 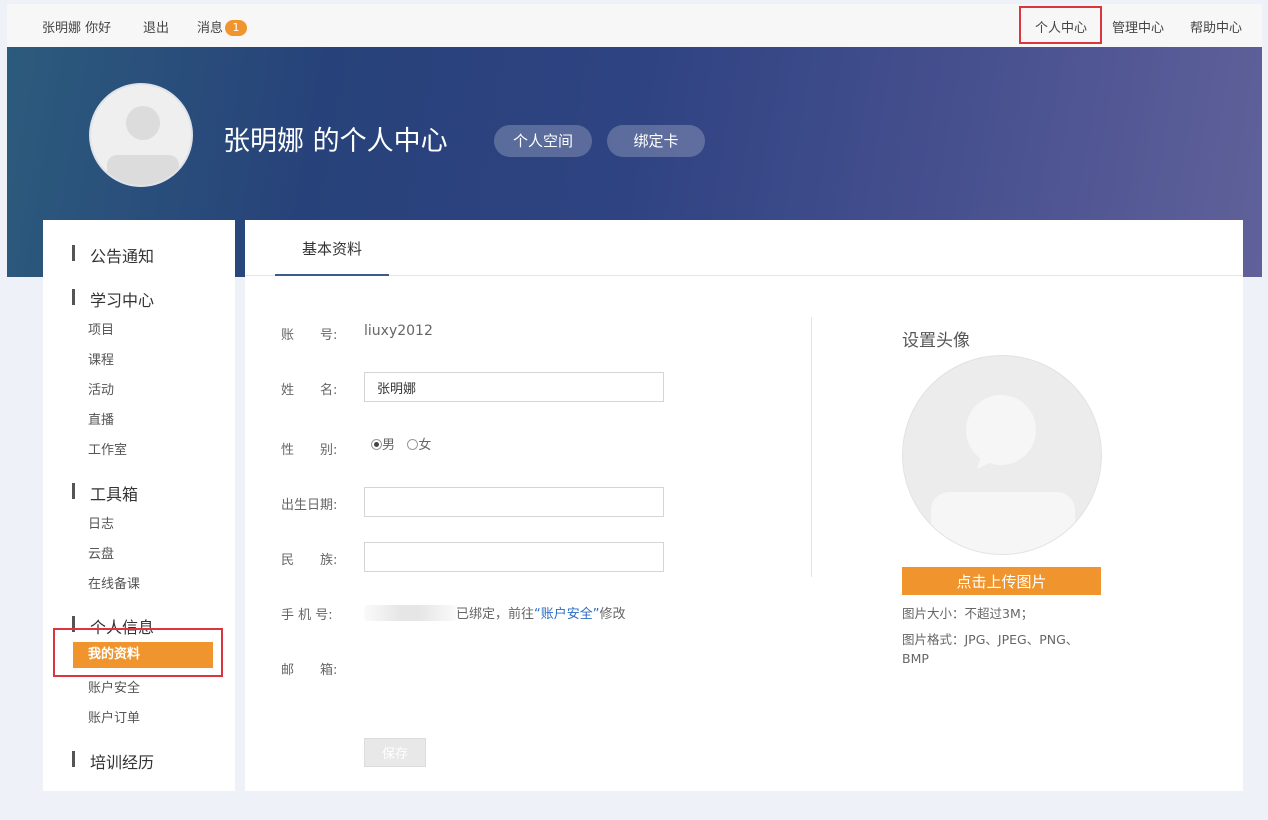 I want to click on avatar-section-title: 设置头像, so click(x=936, y=341).